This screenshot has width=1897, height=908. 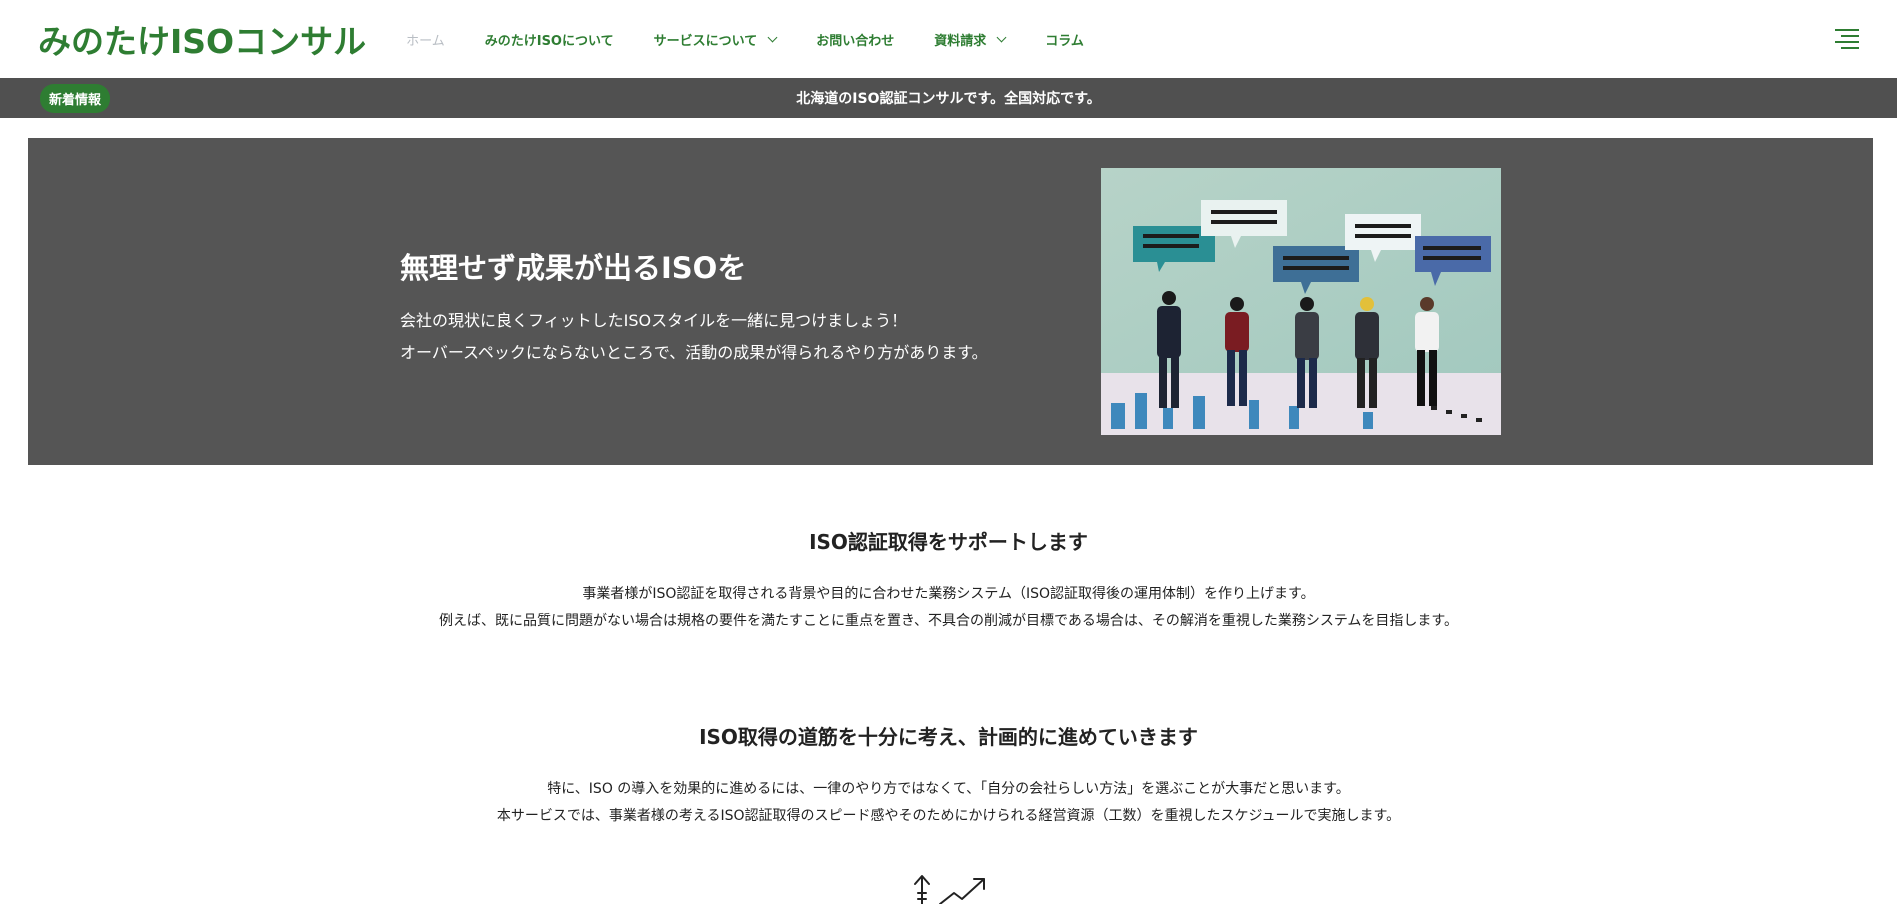 I want to click on hero-title: 無理せず成果が出るISOを, so click(x=573, y=268).